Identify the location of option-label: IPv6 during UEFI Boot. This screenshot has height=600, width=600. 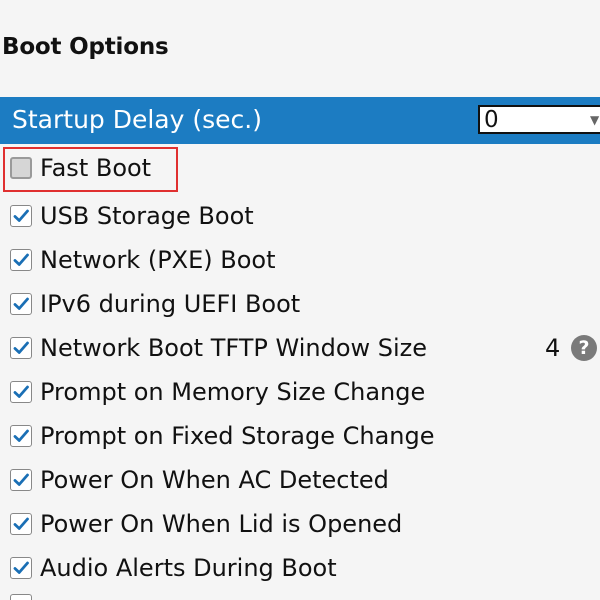
(170, 304).